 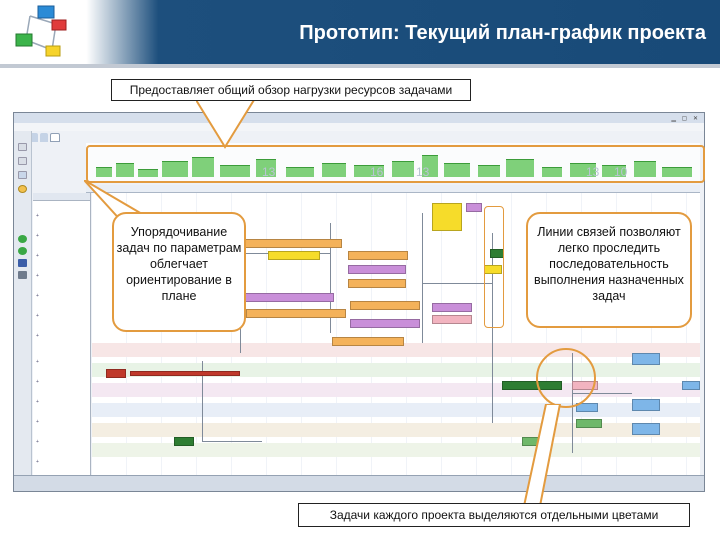 I want to click on timeline-header, so click(x=393, y=189).